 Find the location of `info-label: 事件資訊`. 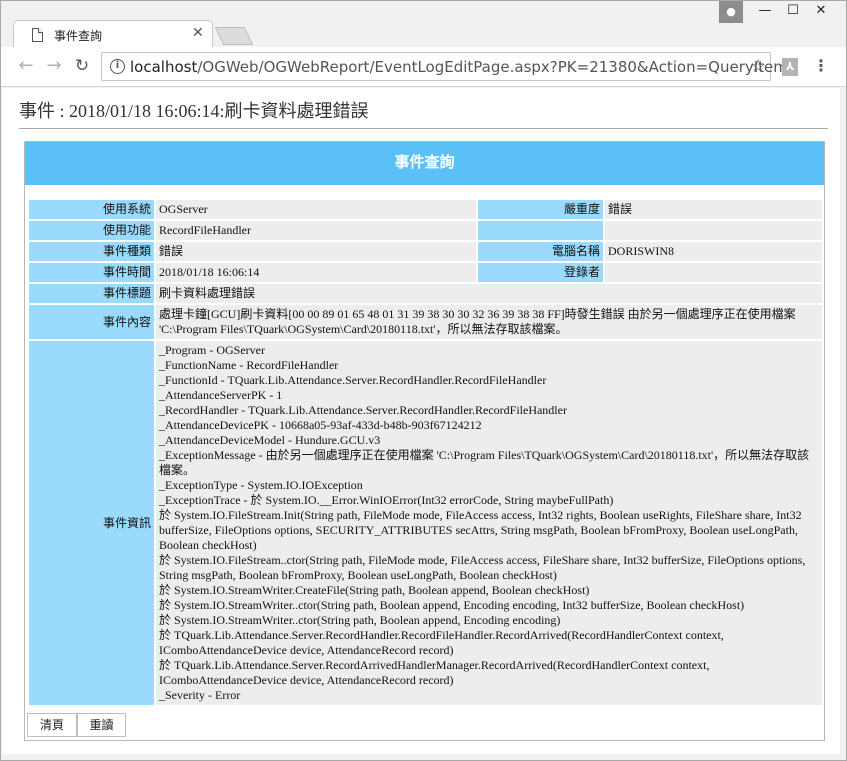

info-label: 事件資訊 is located at coordinates (91, 523).